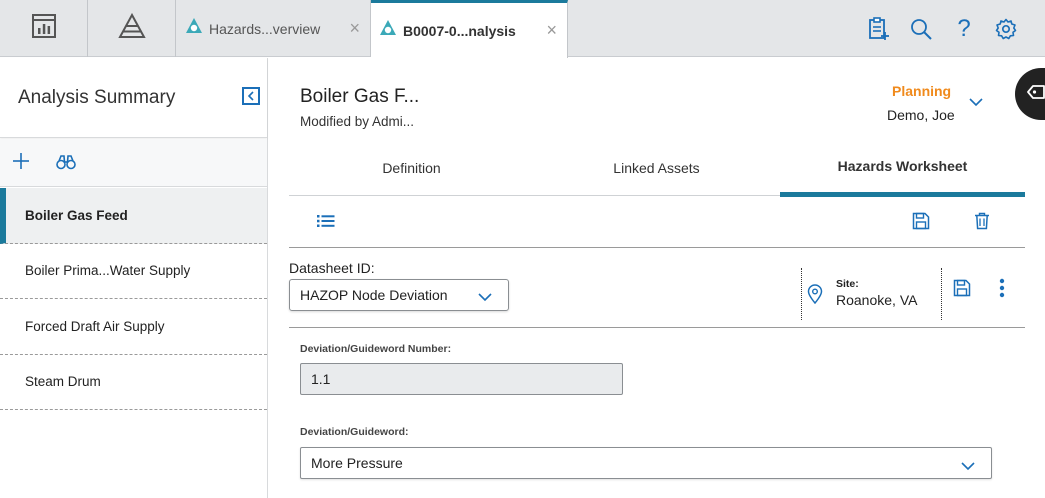  Describe the element at coordinates (657, 222) in the screenshot. I see `worksheet-toolbar` at that location.